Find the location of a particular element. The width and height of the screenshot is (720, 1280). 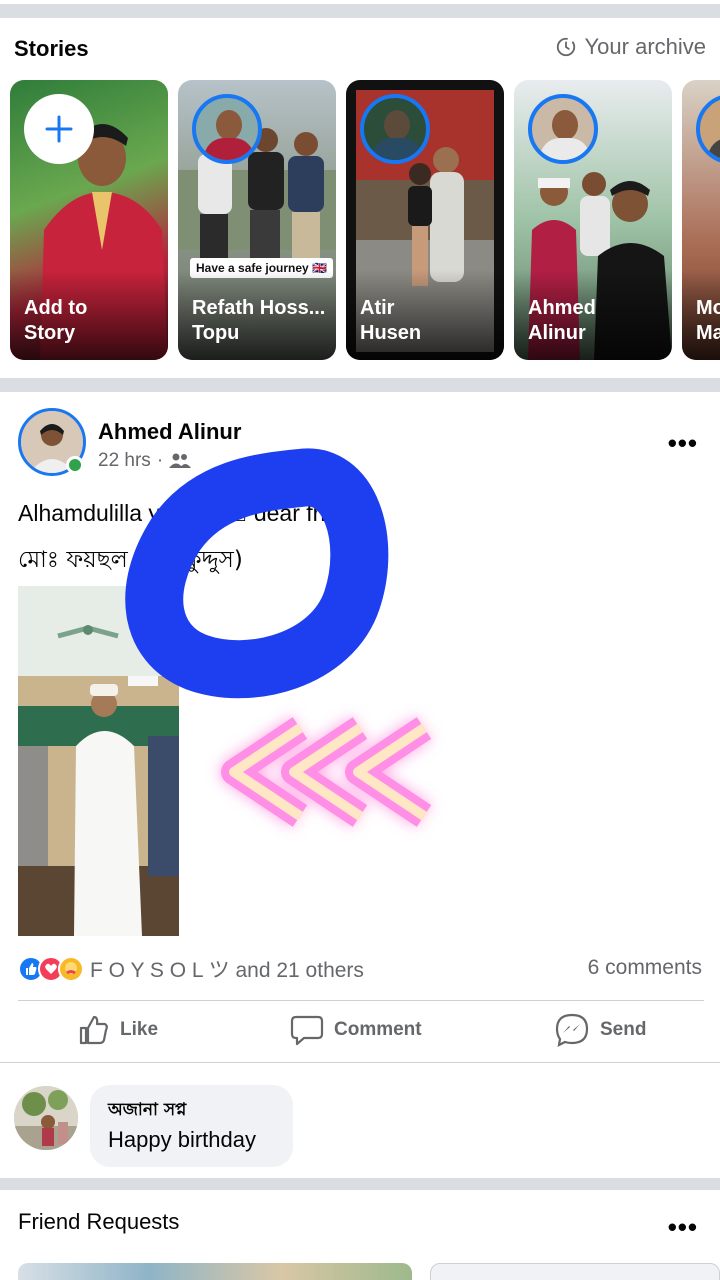

post-time: 22 hrs is located at coordinates (124, 461).